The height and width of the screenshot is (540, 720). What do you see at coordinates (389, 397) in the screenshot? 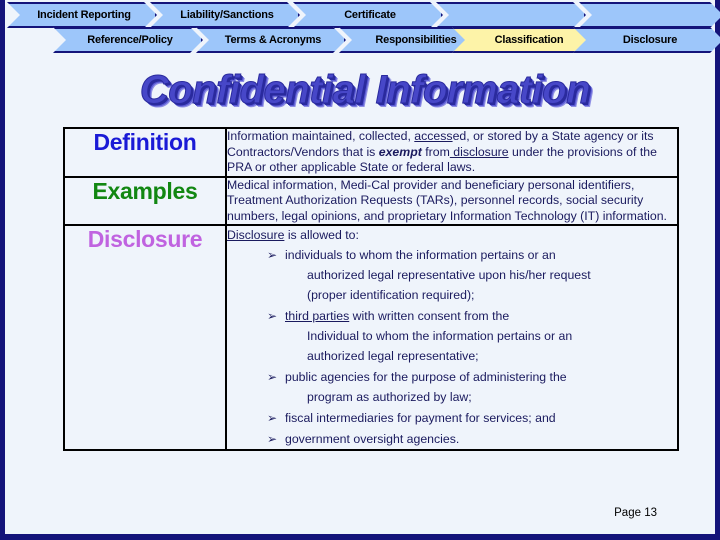
I see `list-item-continuation: program as authorized by law;` at bounding box center [389, 397].